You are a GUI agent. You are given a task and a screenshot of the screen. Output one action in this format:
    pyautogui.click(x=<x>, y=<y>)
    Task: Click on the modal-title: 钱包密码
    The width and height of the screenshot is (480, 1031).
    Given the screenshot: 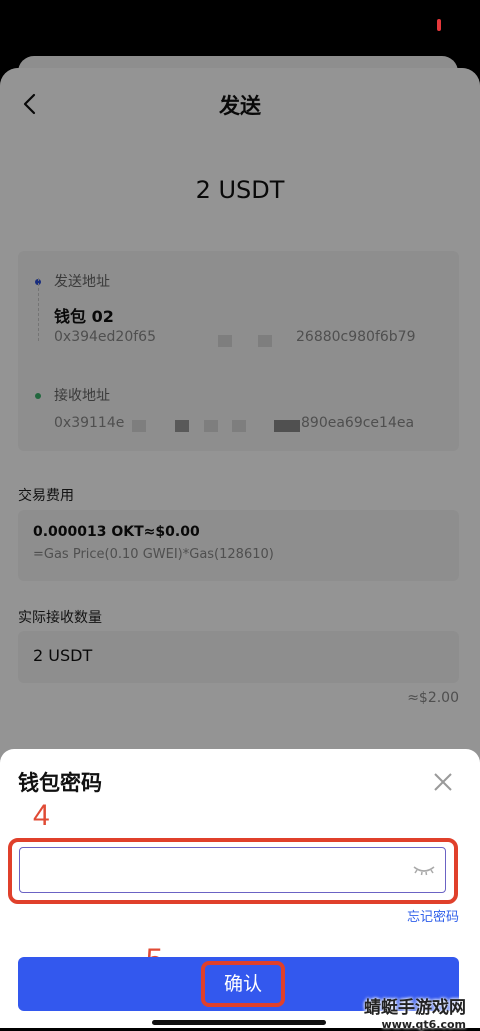 What is the action you would take?
    pyautogui.click(x=60, y=783)
    